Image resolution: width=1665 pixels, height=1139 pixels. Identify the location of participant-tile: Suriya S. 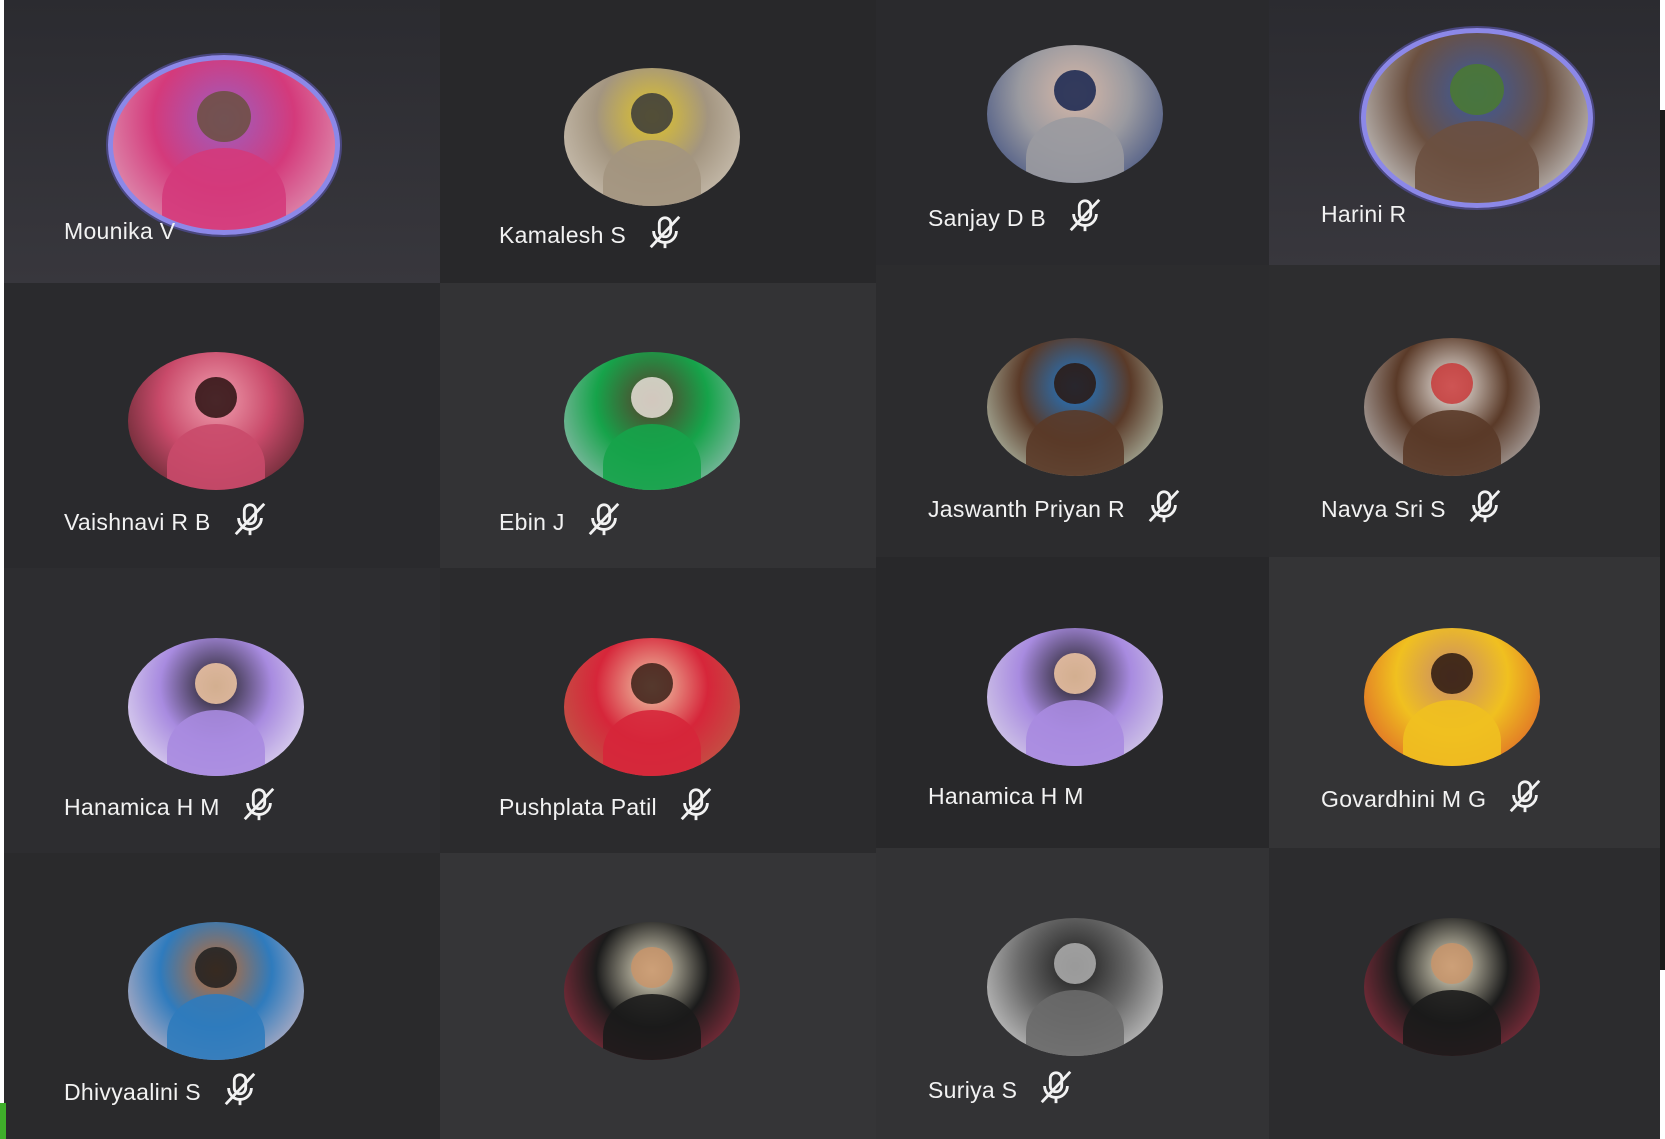
(1072, 993).